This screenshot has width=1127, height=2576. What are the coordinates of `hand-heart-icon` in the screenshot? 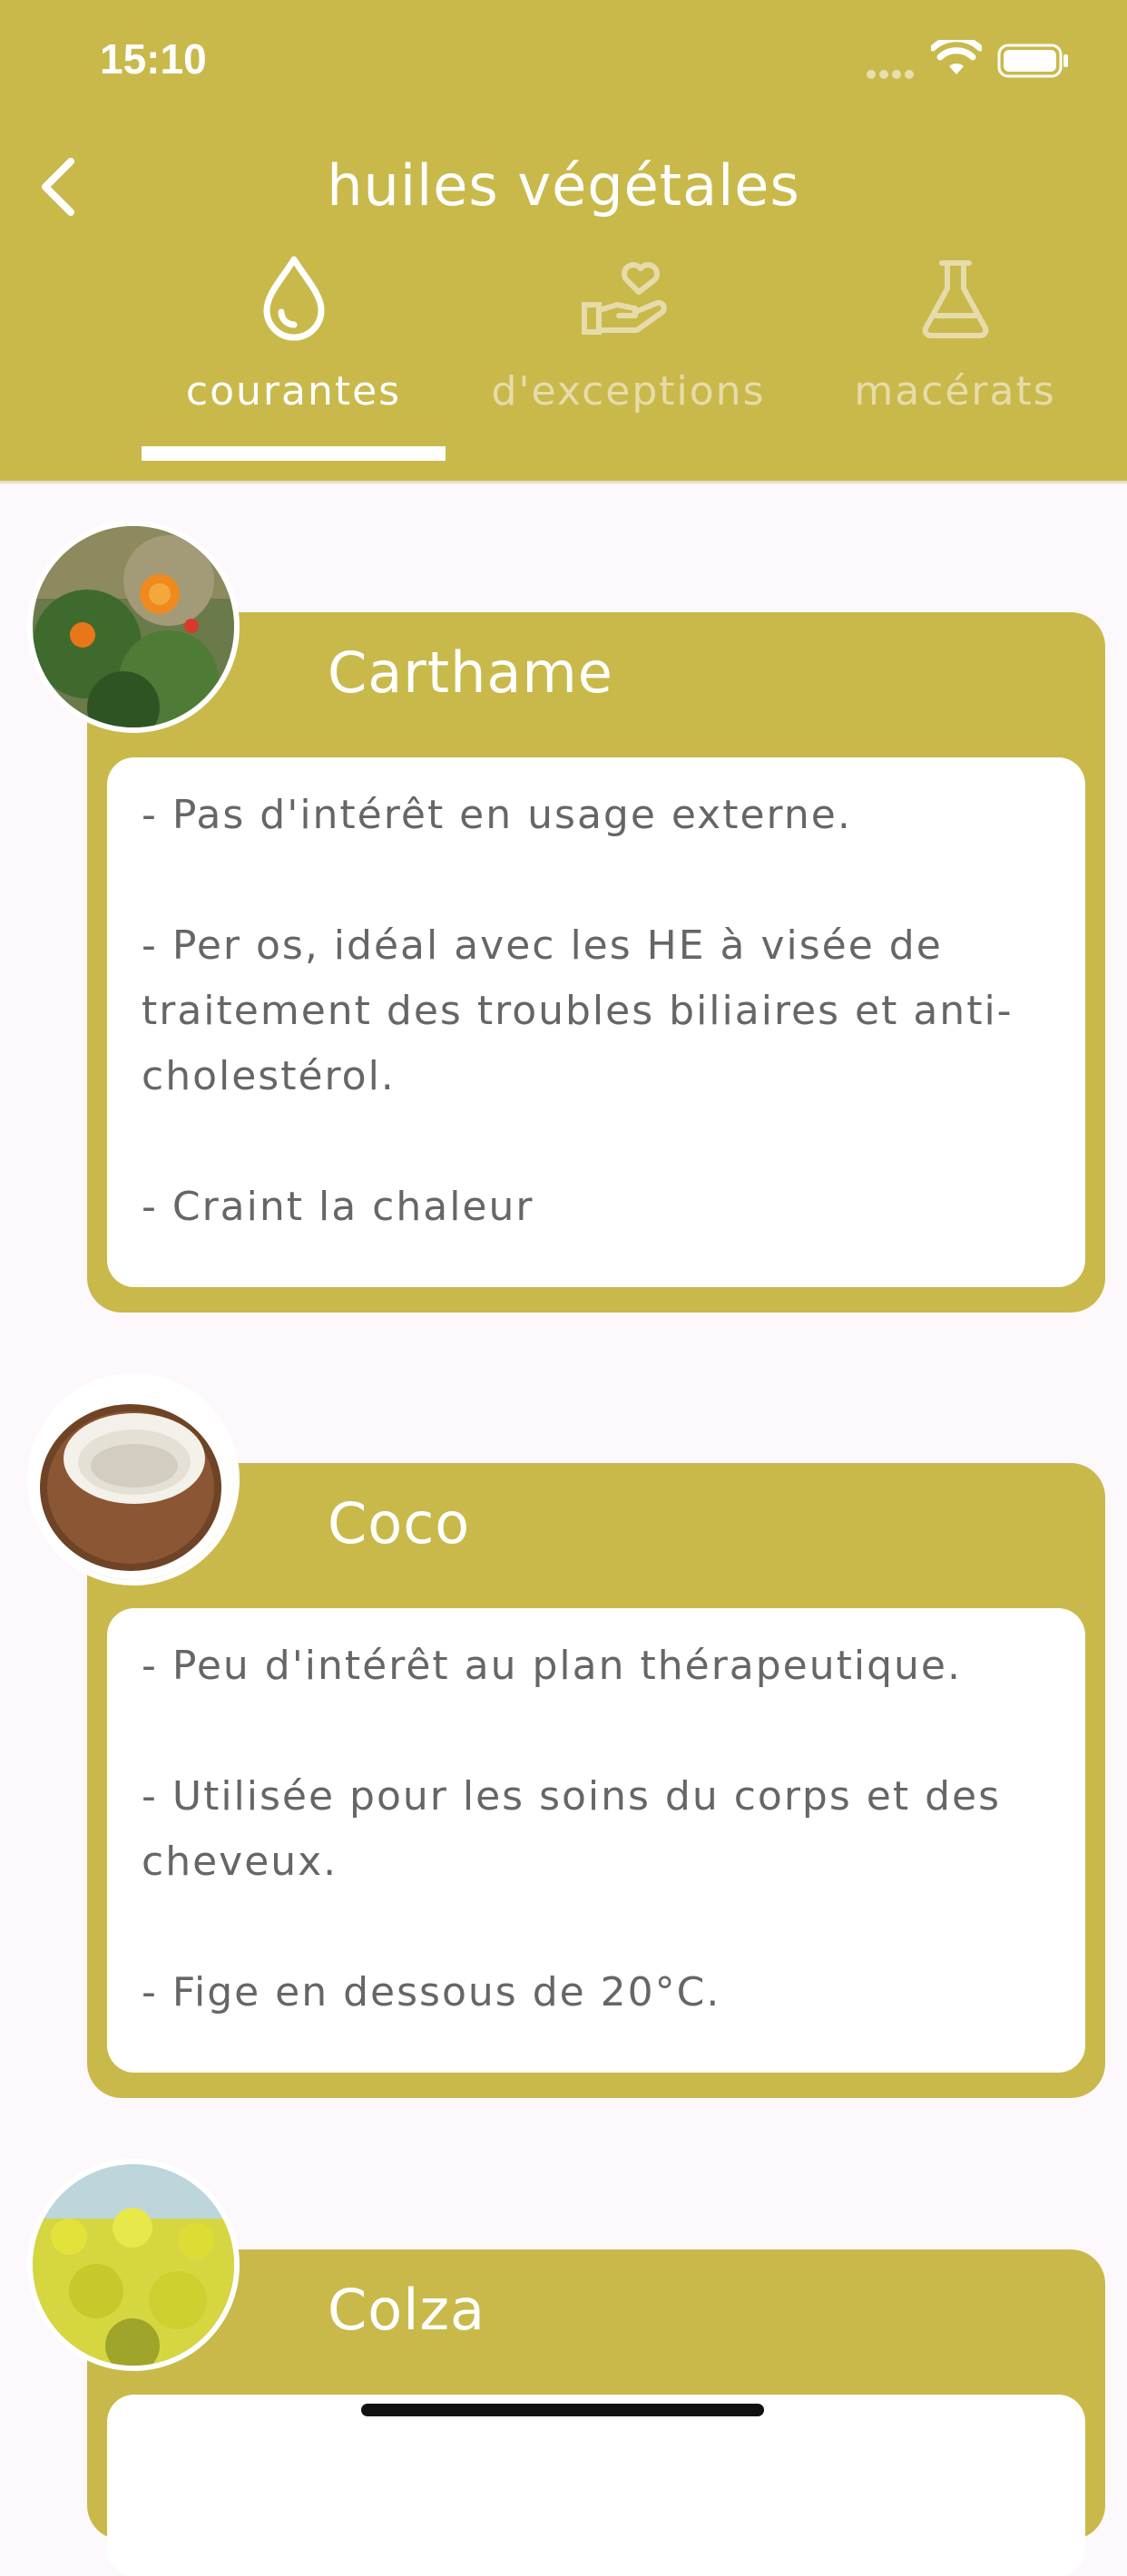 It's located at (624, 298).